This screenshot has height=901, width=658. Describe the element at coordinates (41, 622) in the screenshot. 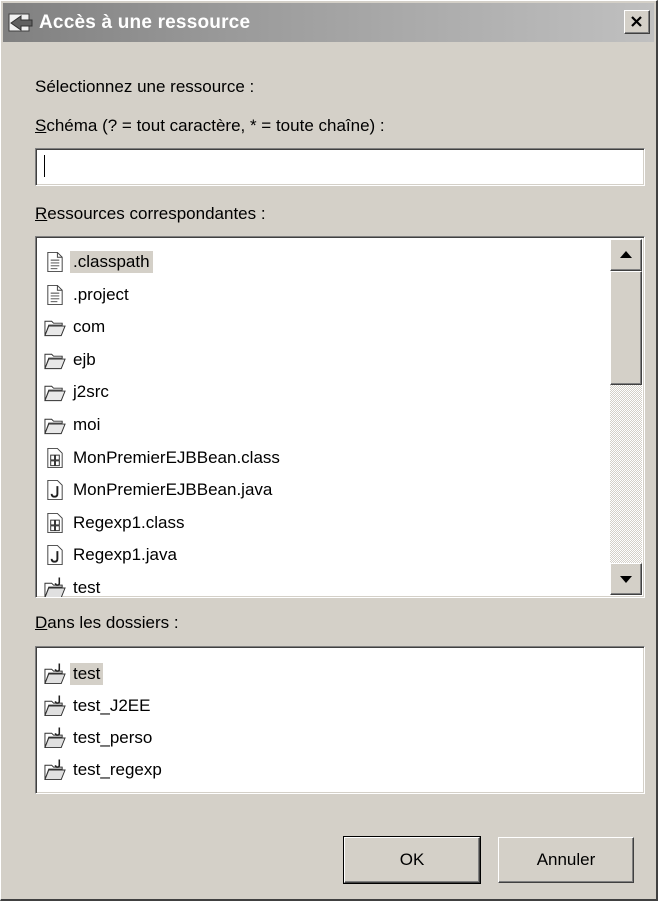

I see `folders-mnemonic: D` at that location.